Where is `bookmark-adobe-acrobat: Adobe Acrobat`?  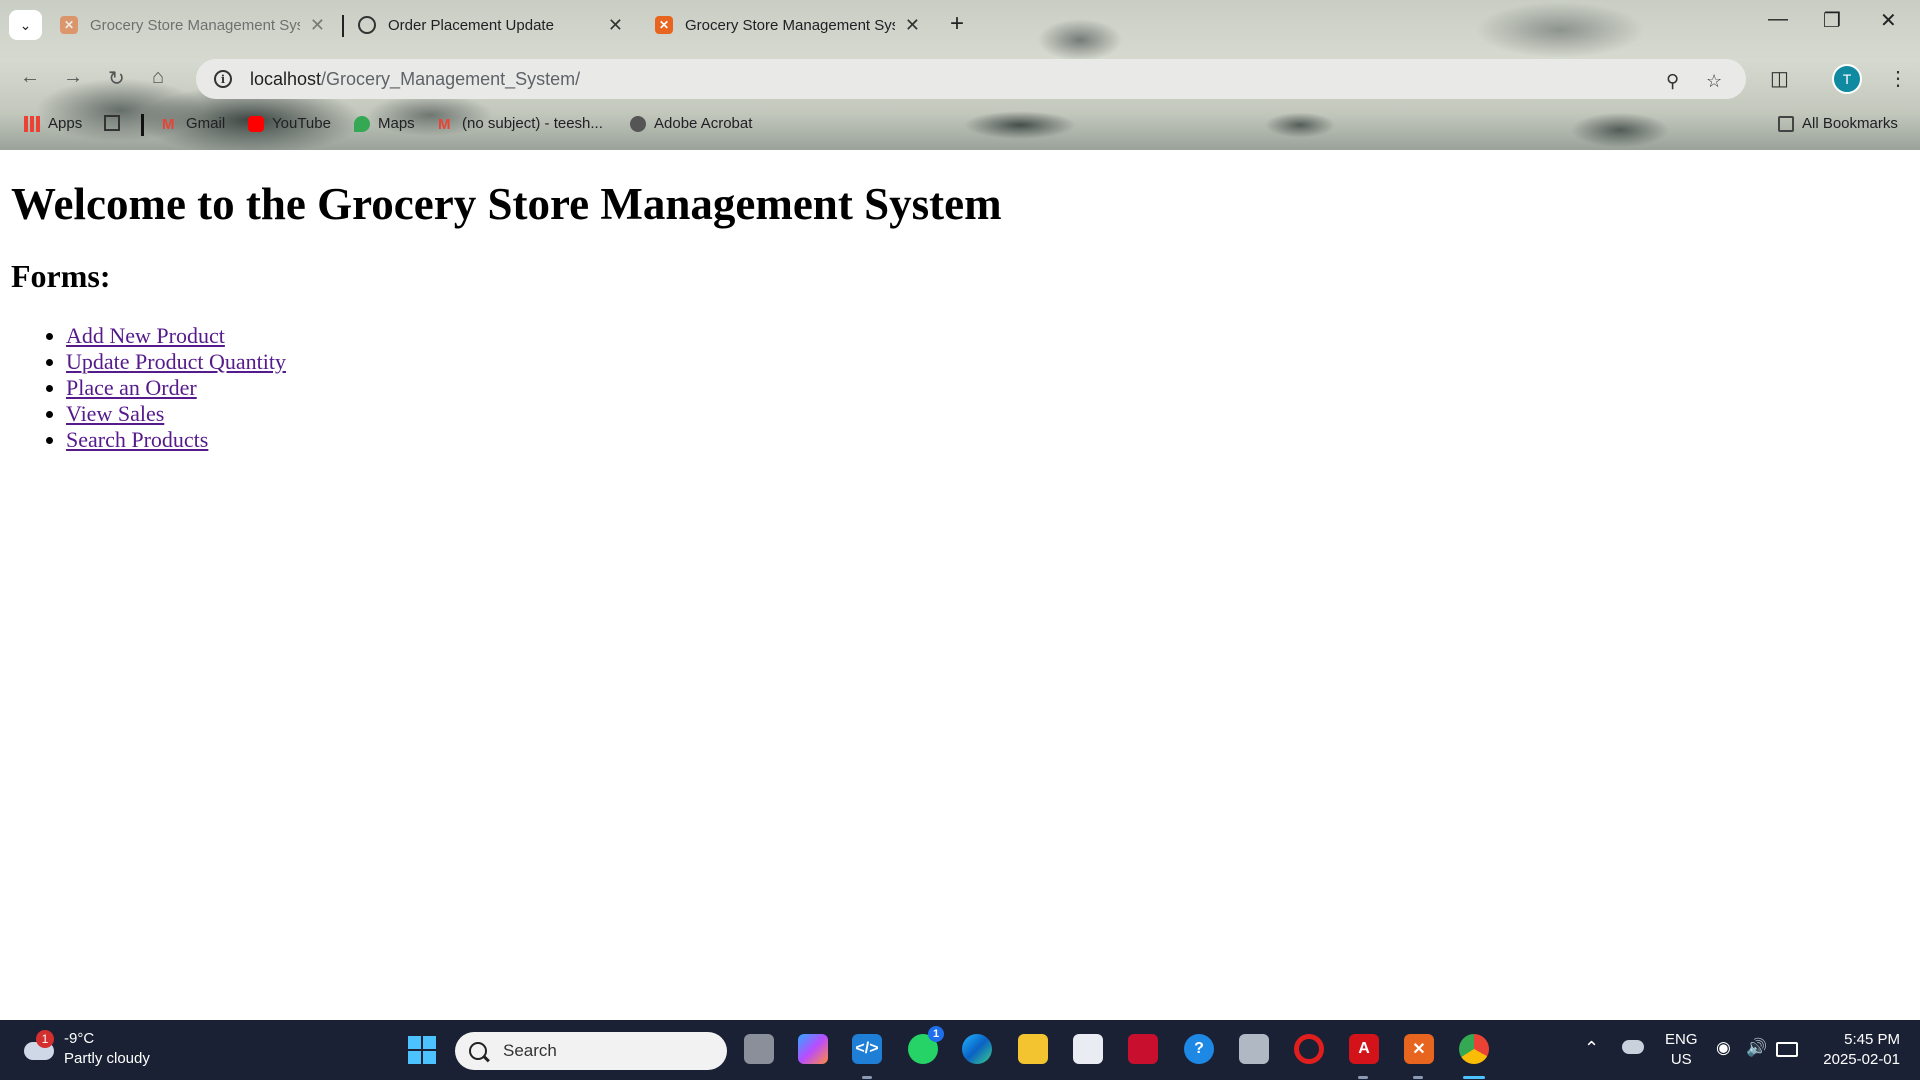
bookmark-adobe-acrobat: Adobe Acrobat is located at coordinates (691, 123).